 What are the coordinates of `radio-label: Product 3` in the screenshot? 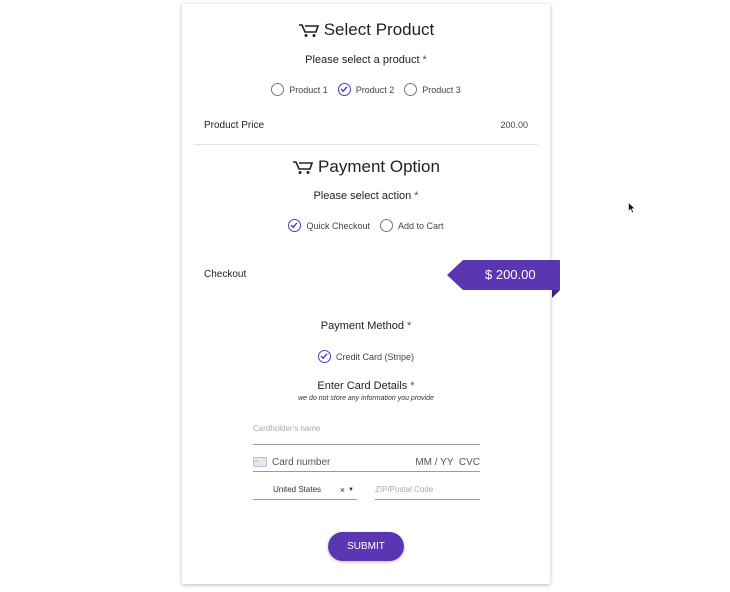 It's located at (441, 89).